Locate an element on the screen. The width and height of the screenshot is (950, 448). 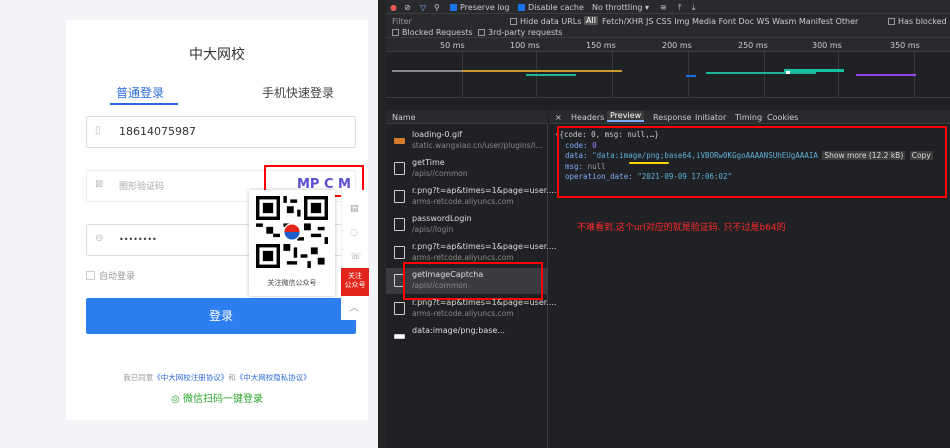
preview-highlight-box is located at coordinates (752, 162).